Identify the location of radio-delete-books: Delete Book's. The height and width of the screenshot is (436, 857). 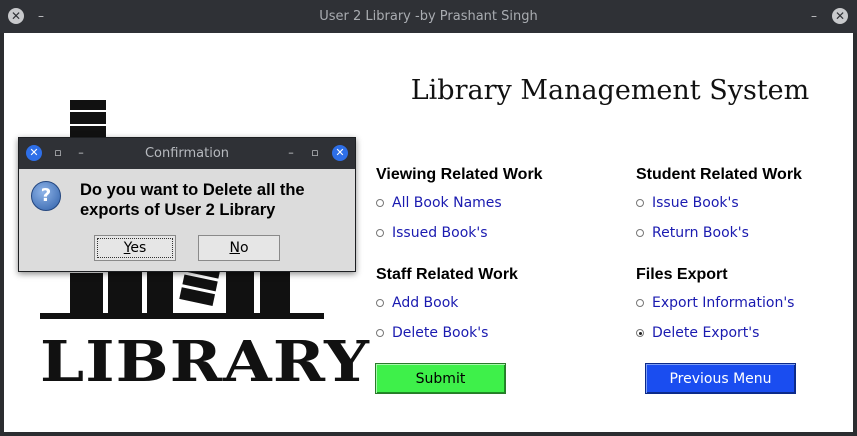
(432, 333).